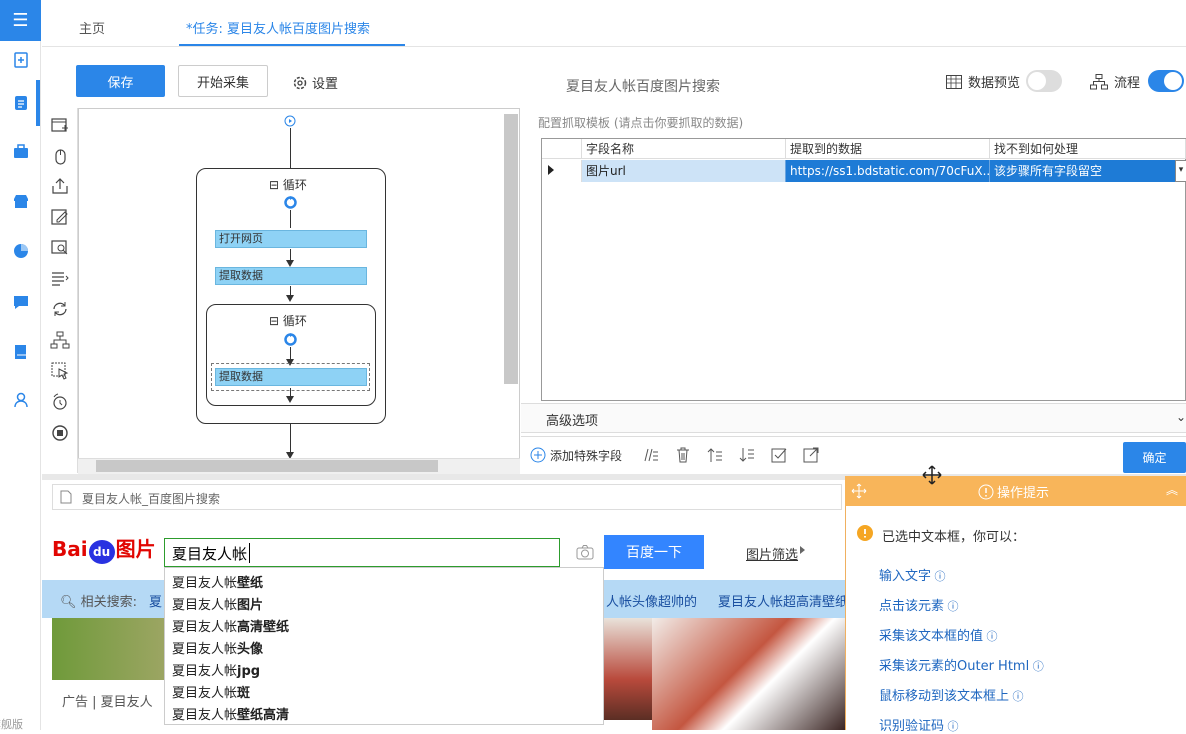  What do you see at coordinates (1023, 493) in the screenshot?
I see `operation-tip-title: 操作提示` at bounding box center [1023, 493].